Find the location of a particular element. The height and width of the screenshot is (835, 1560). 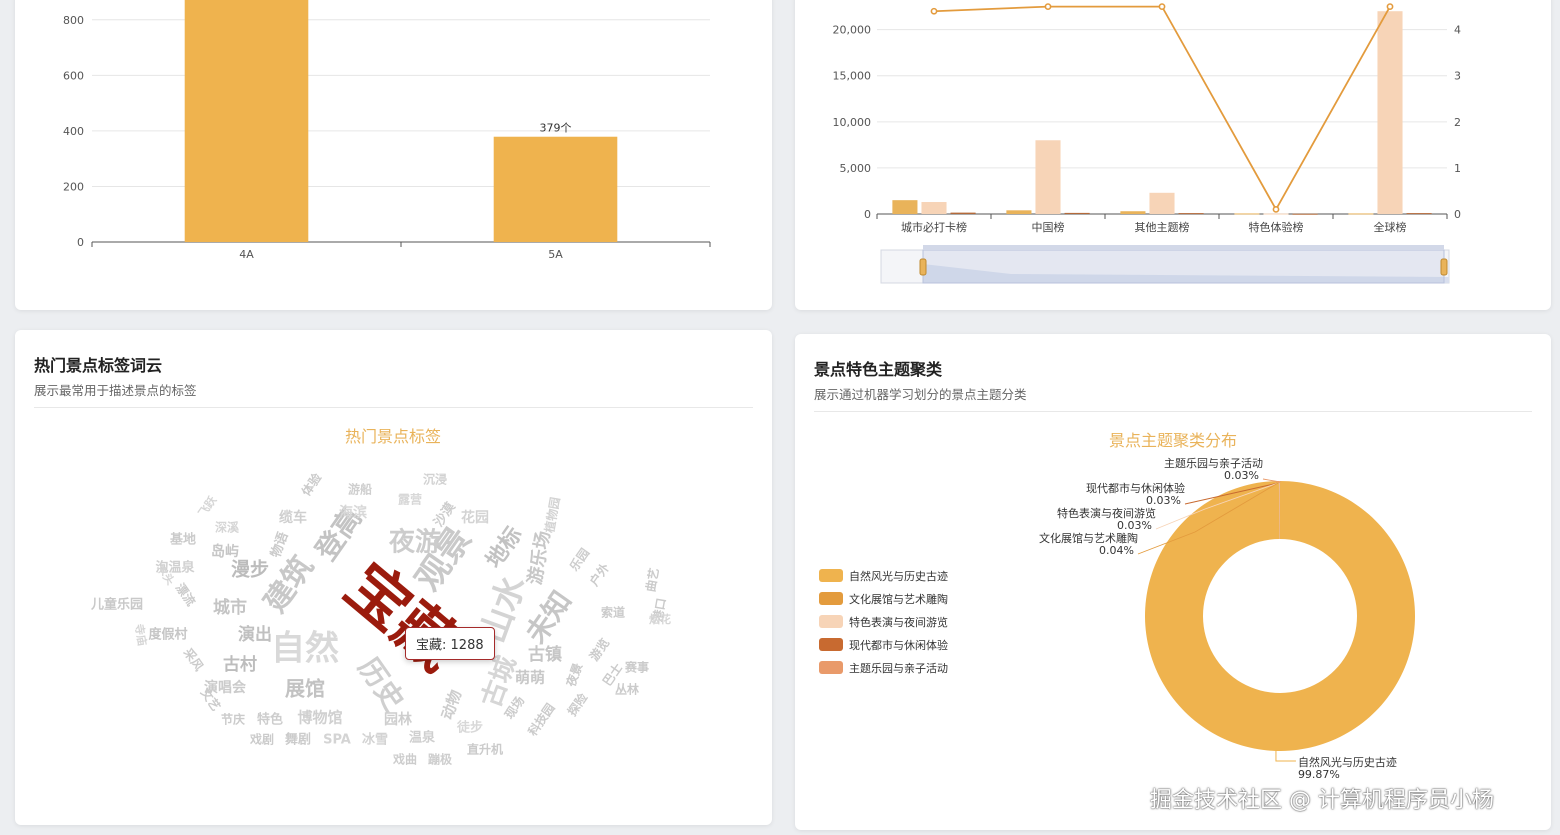

cloud-word: 深溪 is located at coordinates (227, 527).